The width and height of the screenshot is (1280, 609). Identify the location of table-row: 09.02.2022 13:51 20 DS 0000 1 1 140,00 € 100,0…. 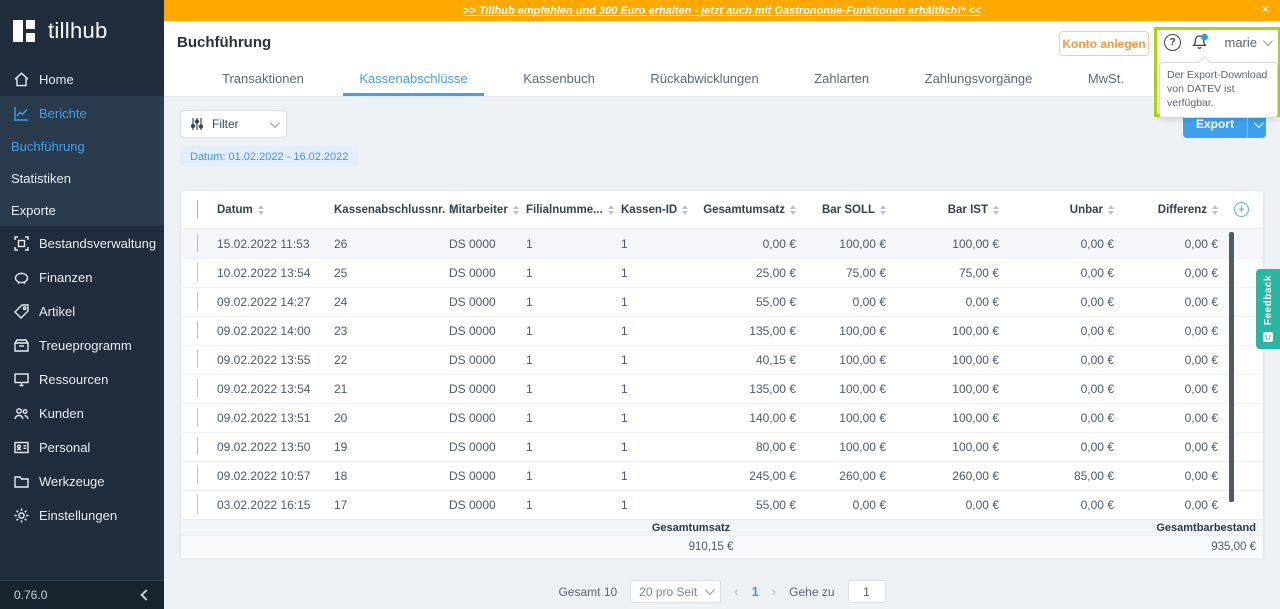
(722, 417).